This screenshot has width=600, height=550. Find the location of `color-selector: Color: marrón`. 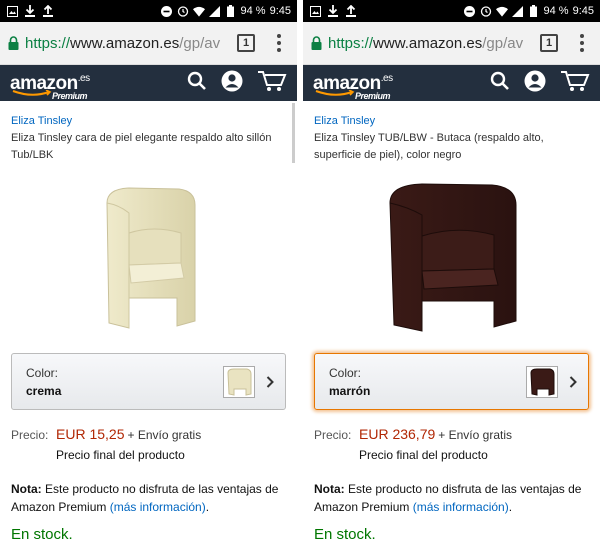

color-selector: Color: marrón is located at coordinates (451, 381).